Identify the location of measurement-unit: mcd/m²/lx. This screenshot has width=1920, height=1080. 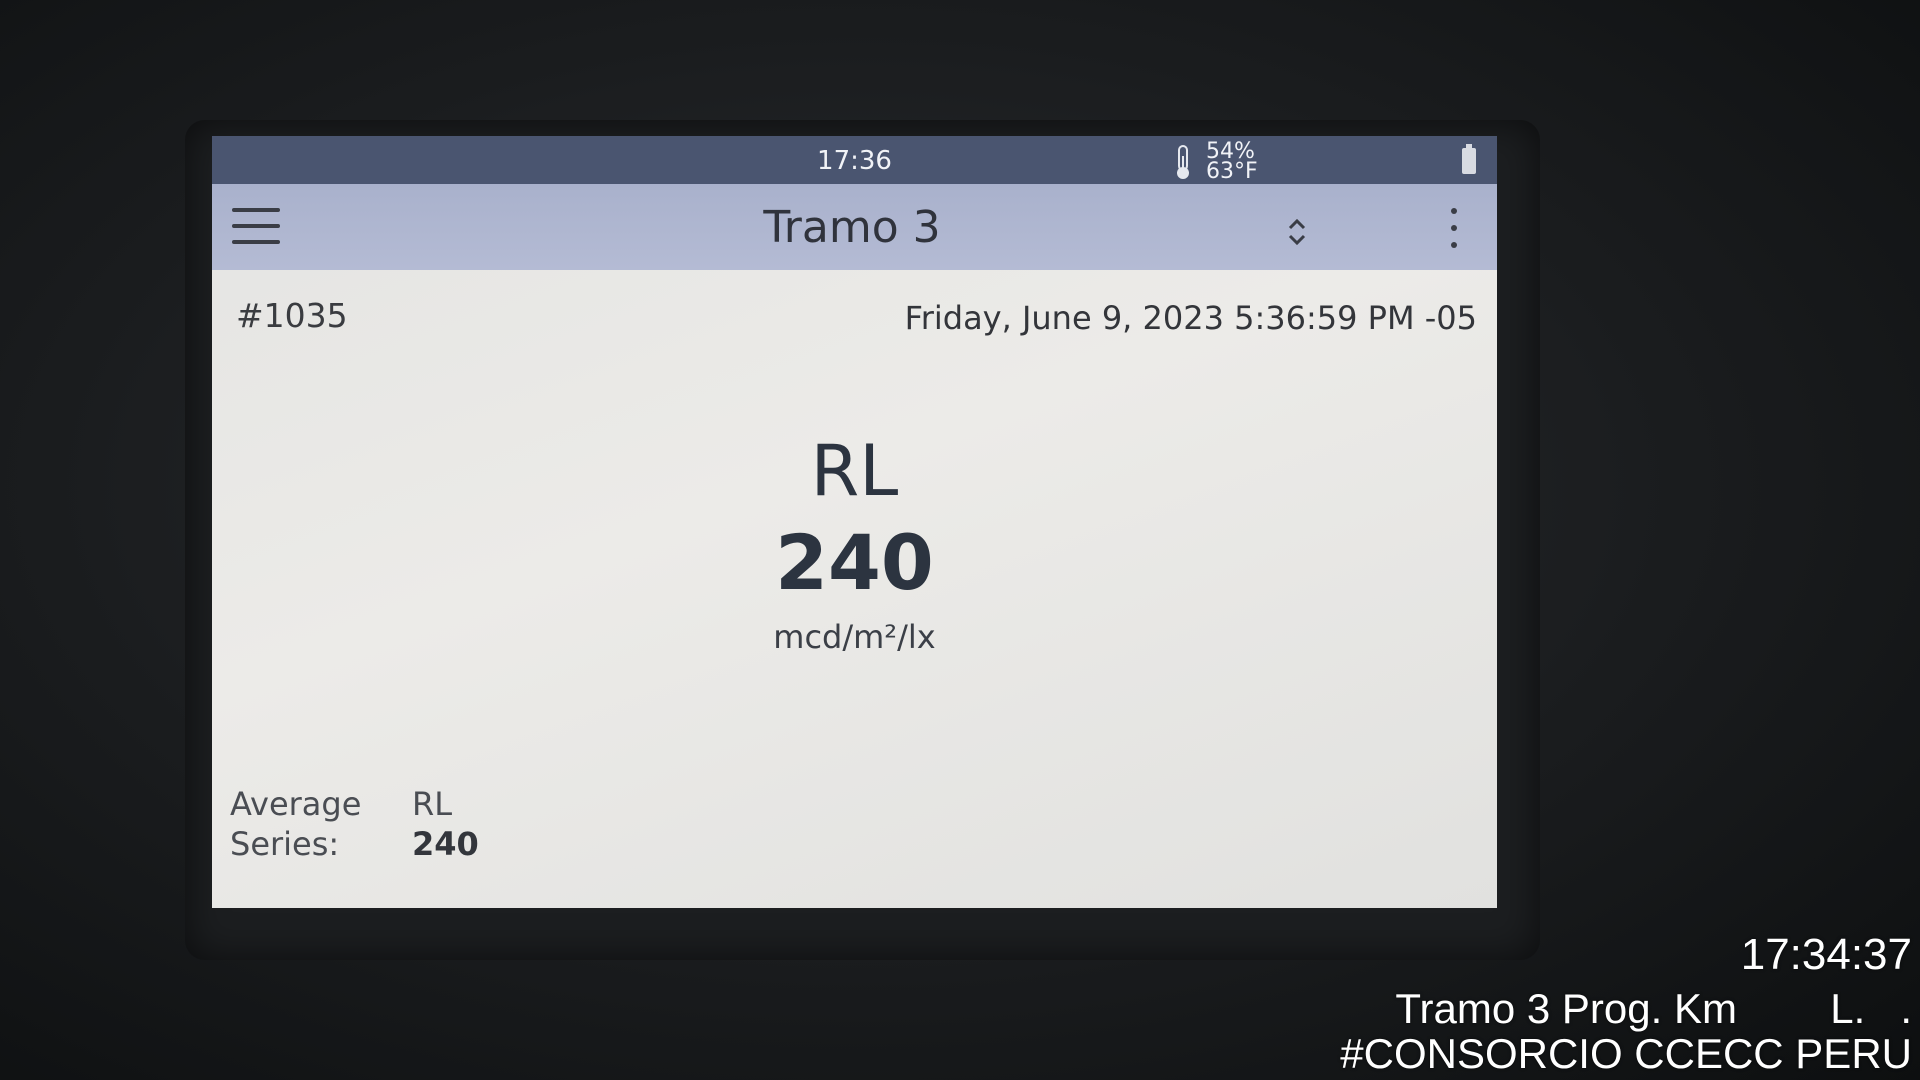
(854, 637).